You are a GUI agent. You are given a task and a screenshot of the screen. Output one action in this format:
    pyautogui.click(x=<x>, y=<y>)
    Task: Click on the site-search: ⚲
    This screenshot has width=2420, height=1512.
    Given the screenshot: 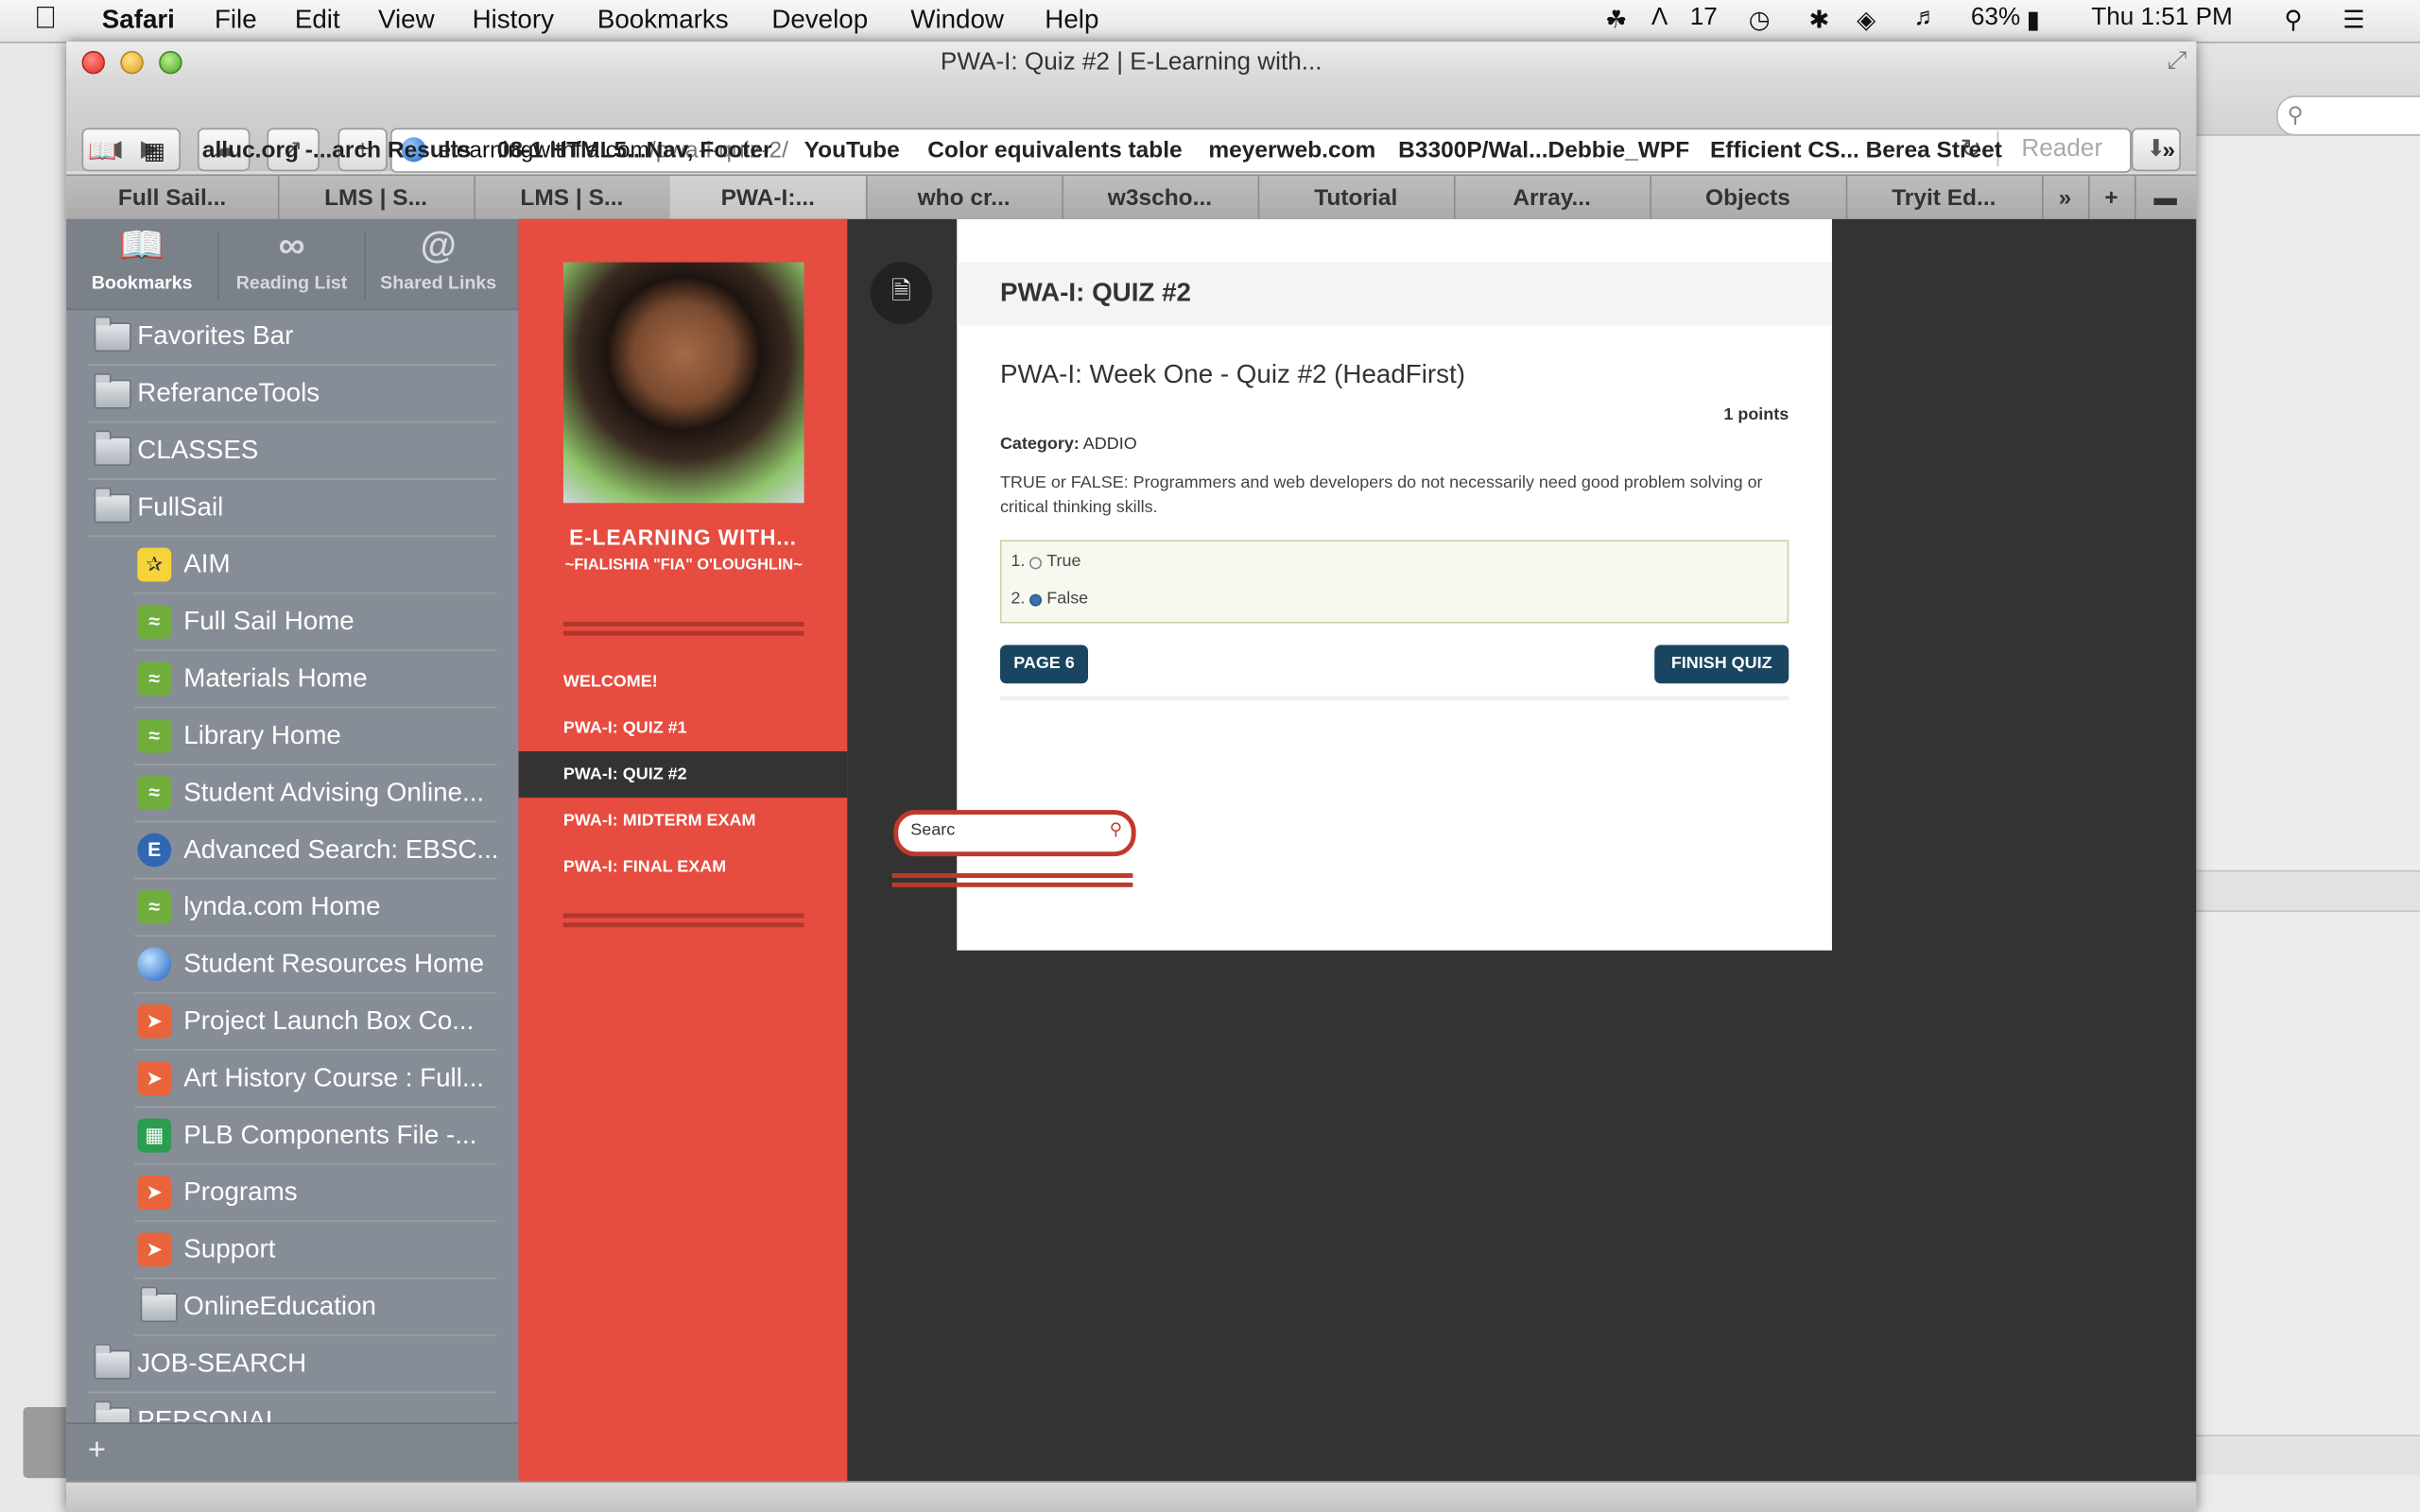 What is the action you would take?
    pyautogui.click(x=1014, y=833)
    